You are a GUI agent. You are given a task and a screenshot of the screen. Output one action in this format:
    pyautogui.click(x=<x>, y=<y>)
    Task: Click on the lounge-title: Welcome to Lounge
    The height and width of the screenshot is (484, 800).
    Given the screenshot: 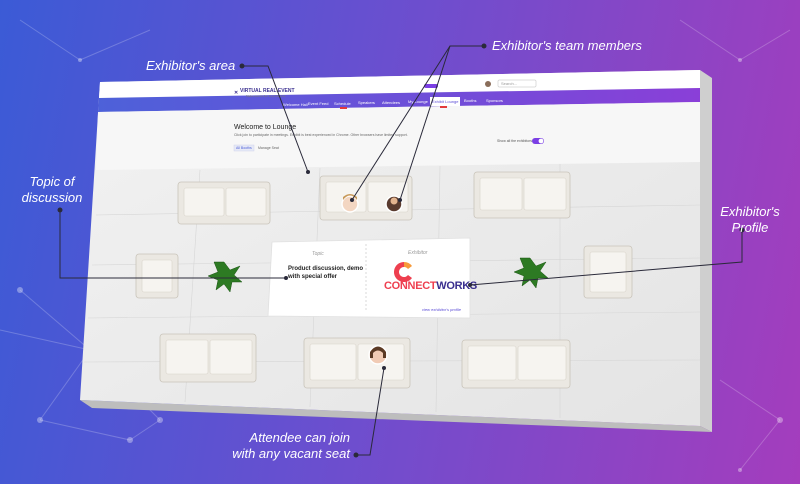 What is the action you would take?
    pyautogui.click(x=265, y=127)
    